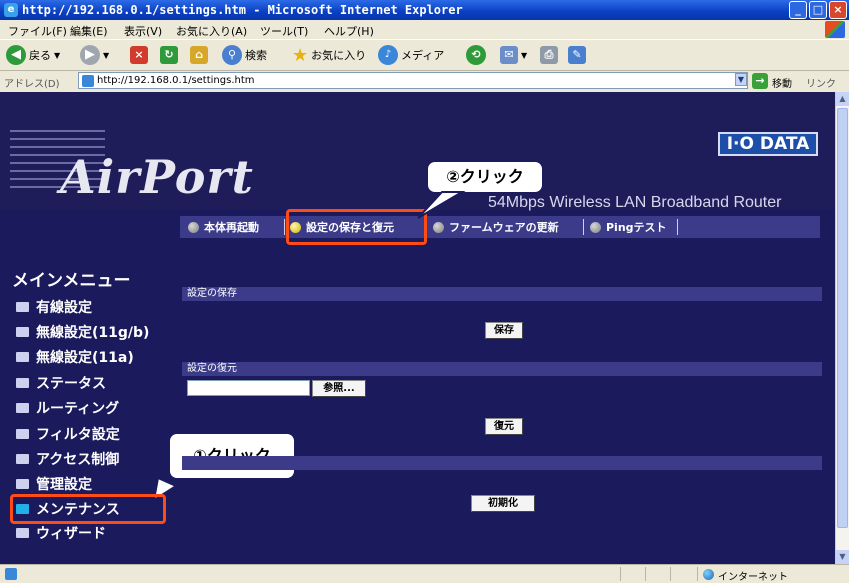 This screenshot has height=583, width=849. I want to click on sidebar-item-label: 無線設定(11a), so click(85, 358).